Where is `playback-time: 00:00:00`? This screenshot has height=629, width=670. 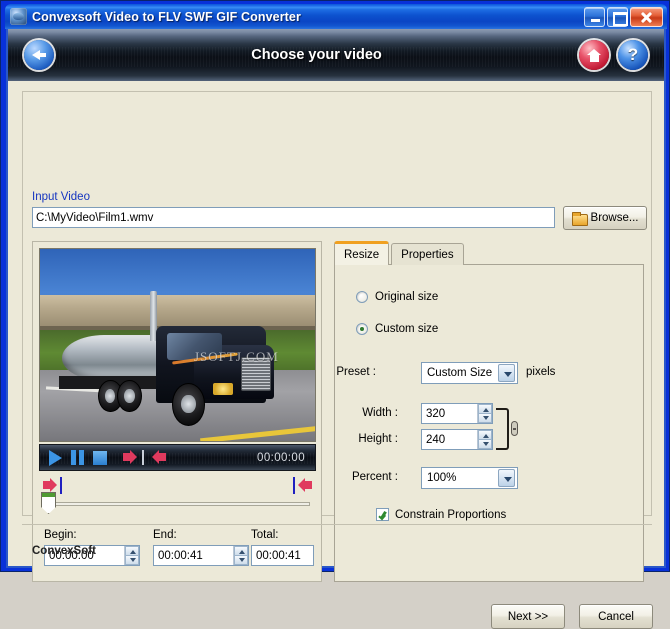
playback-time: 00:00:00 is located at coordinates (281, 457).